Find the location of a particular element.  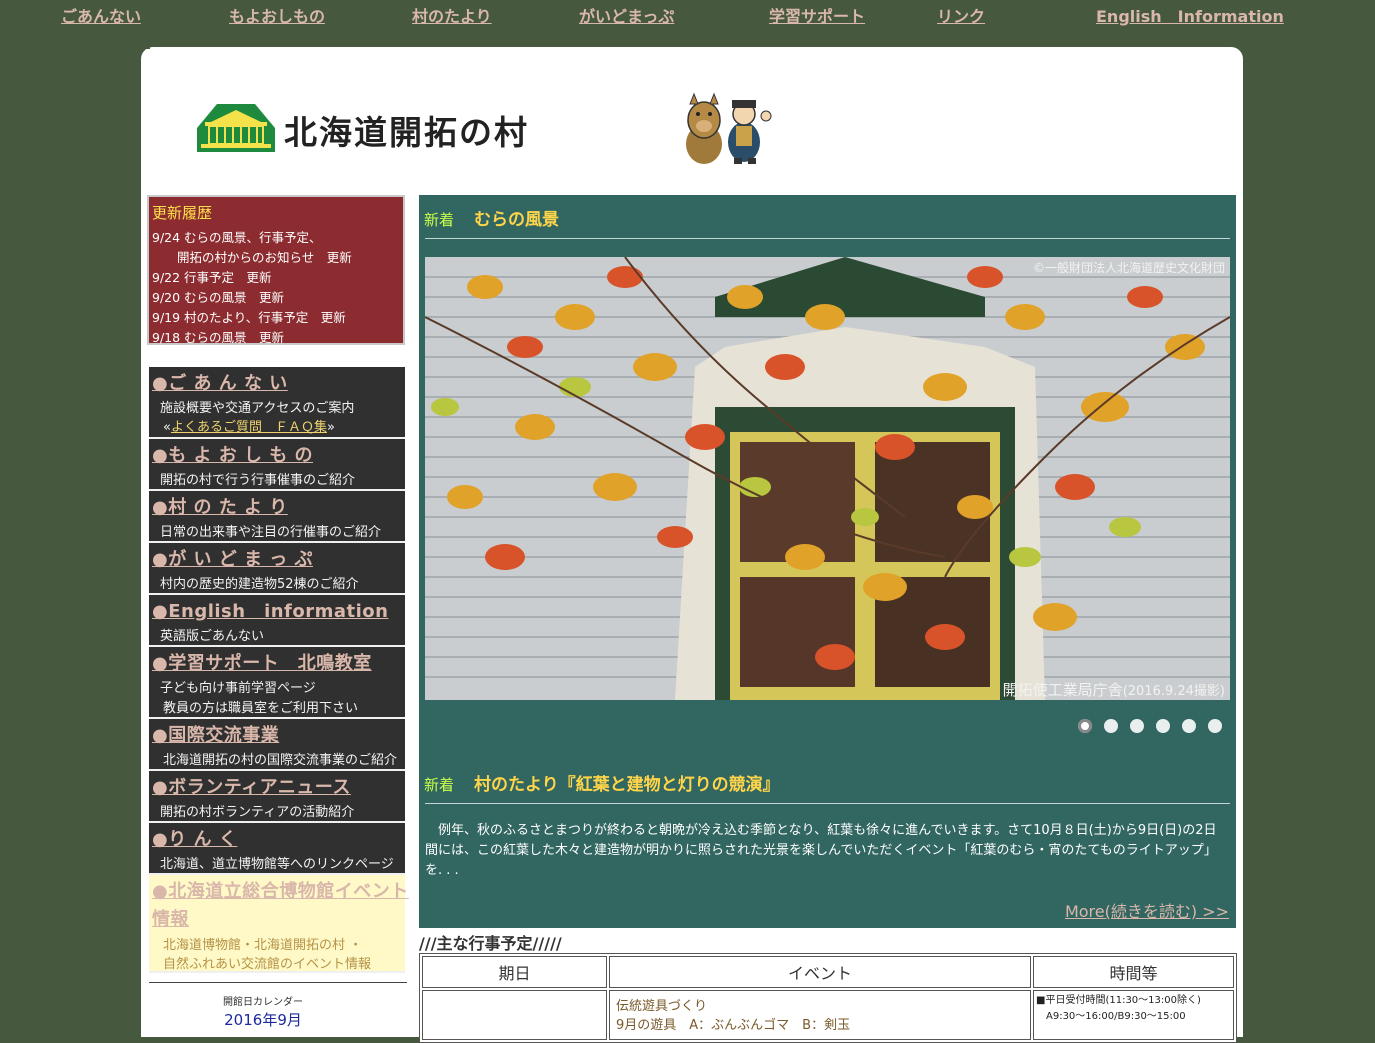

sidenav-english-desc: 英語版ごあんない is located at coordinates (212, 636).